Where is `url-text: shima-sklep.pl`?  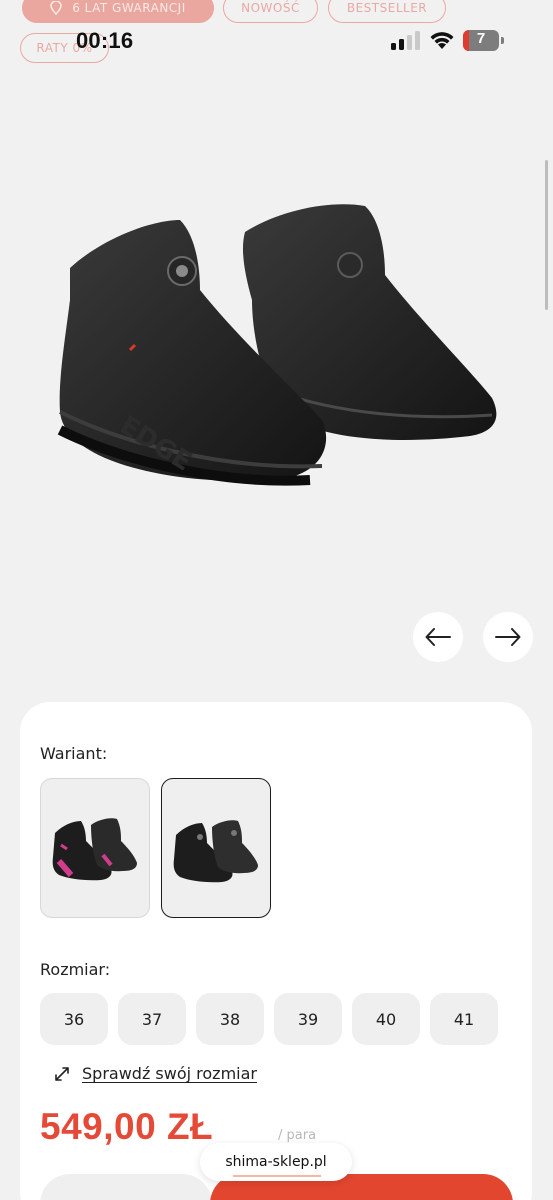 url-text: shima-sklep.pl is located at coordinates (275, 1162).